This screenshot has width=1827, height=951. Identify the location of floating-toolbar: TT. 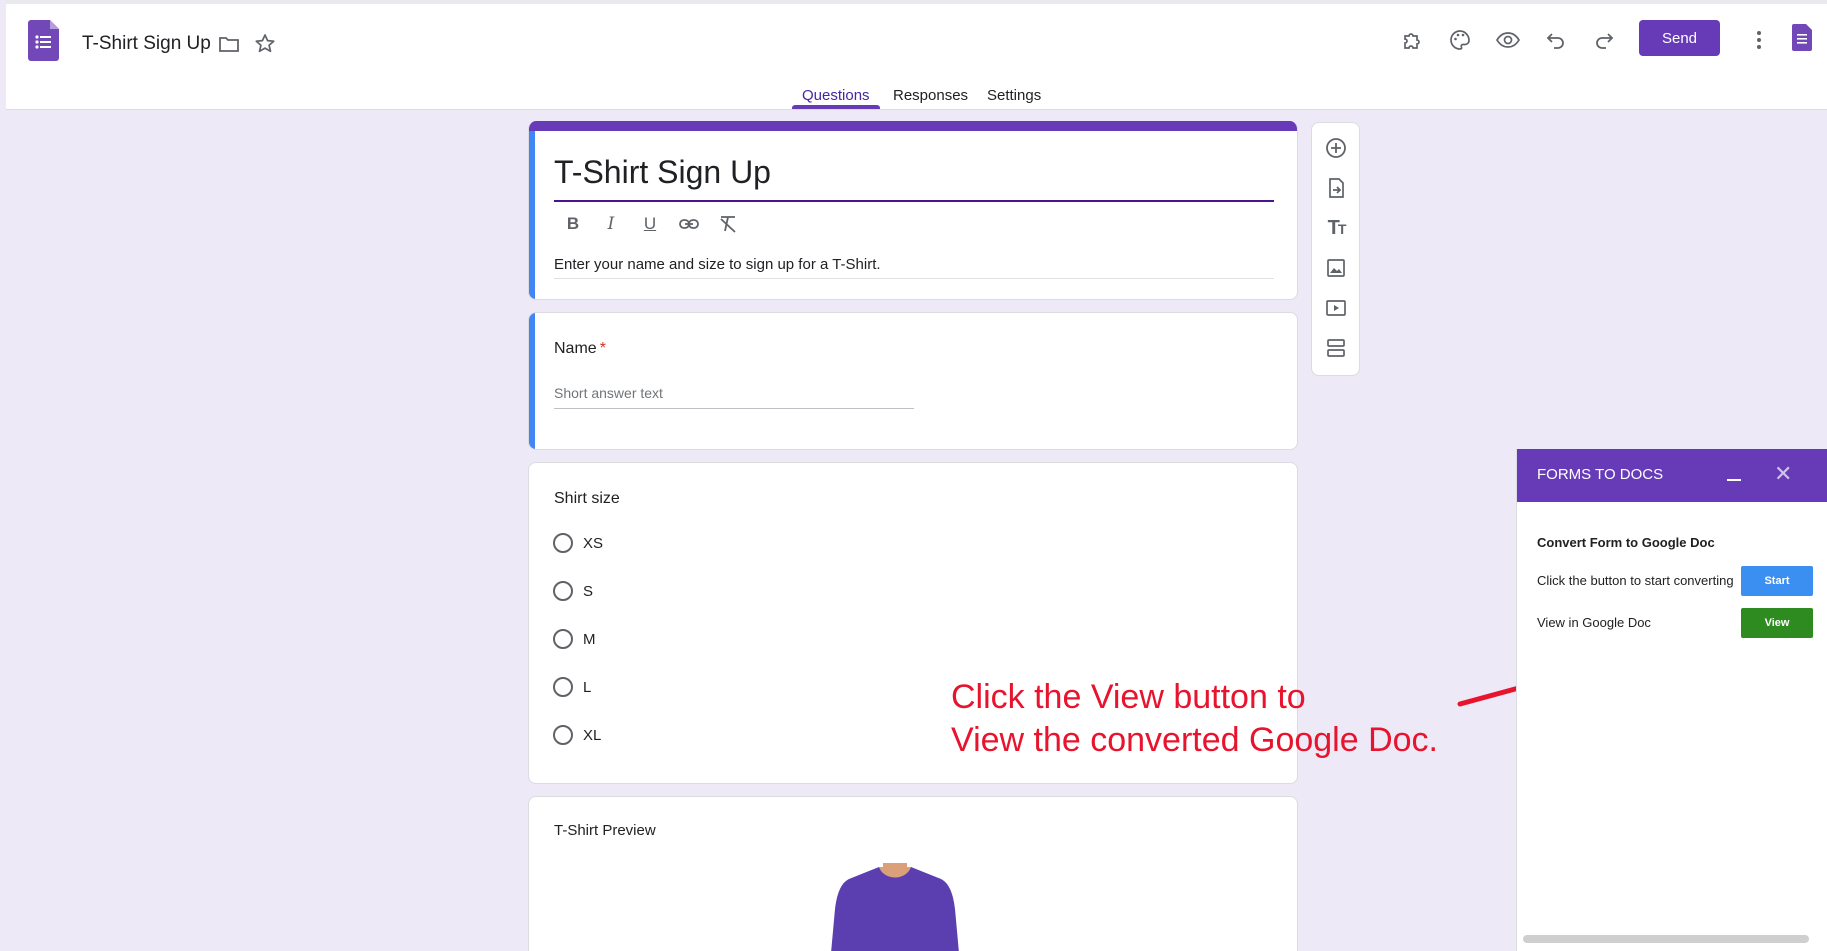
(1335, 249).